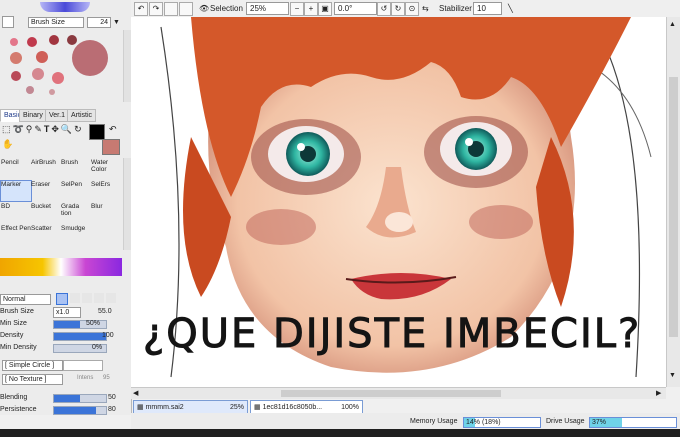 The width and height of the screenshot is (680, 437). What do you see at coordinates (47, 130) in the screenshot?
I see `text-icon: T` at bounding box center [47, 130].